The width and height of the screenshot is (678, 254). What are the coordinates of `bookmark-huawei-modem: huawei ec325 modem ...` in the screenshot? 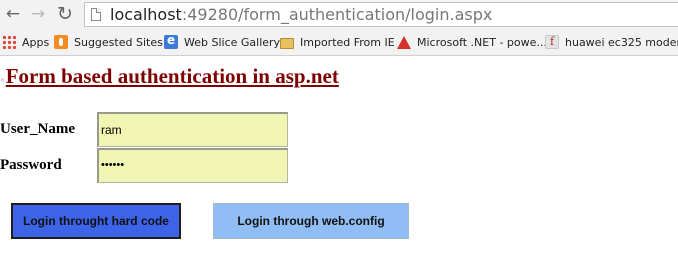 It's located at (611, 42).